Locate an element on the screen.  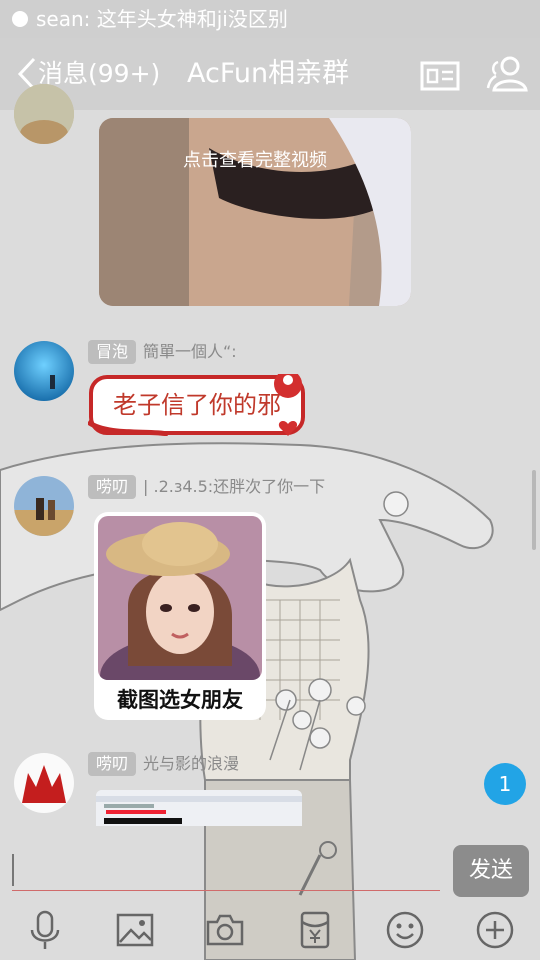
title-bar: 消息(99+) AcFun相亲群 is located at coordinates (270, 74).